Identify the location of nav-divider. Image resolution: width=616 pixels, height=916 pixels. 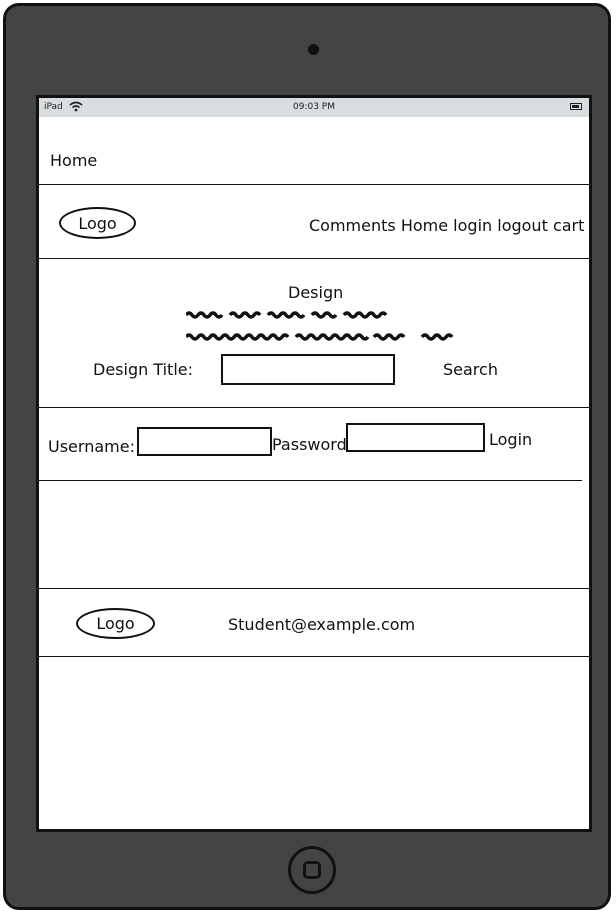
(314, 258).